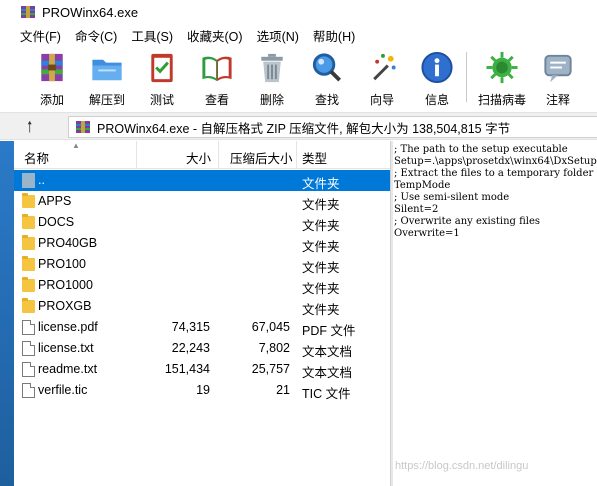 This screenshot has height=486, width=597. What do you see at coordinates (52, 67) in the screenshot?
I see `rar-archive-icon` at bounding box center [52, 67].